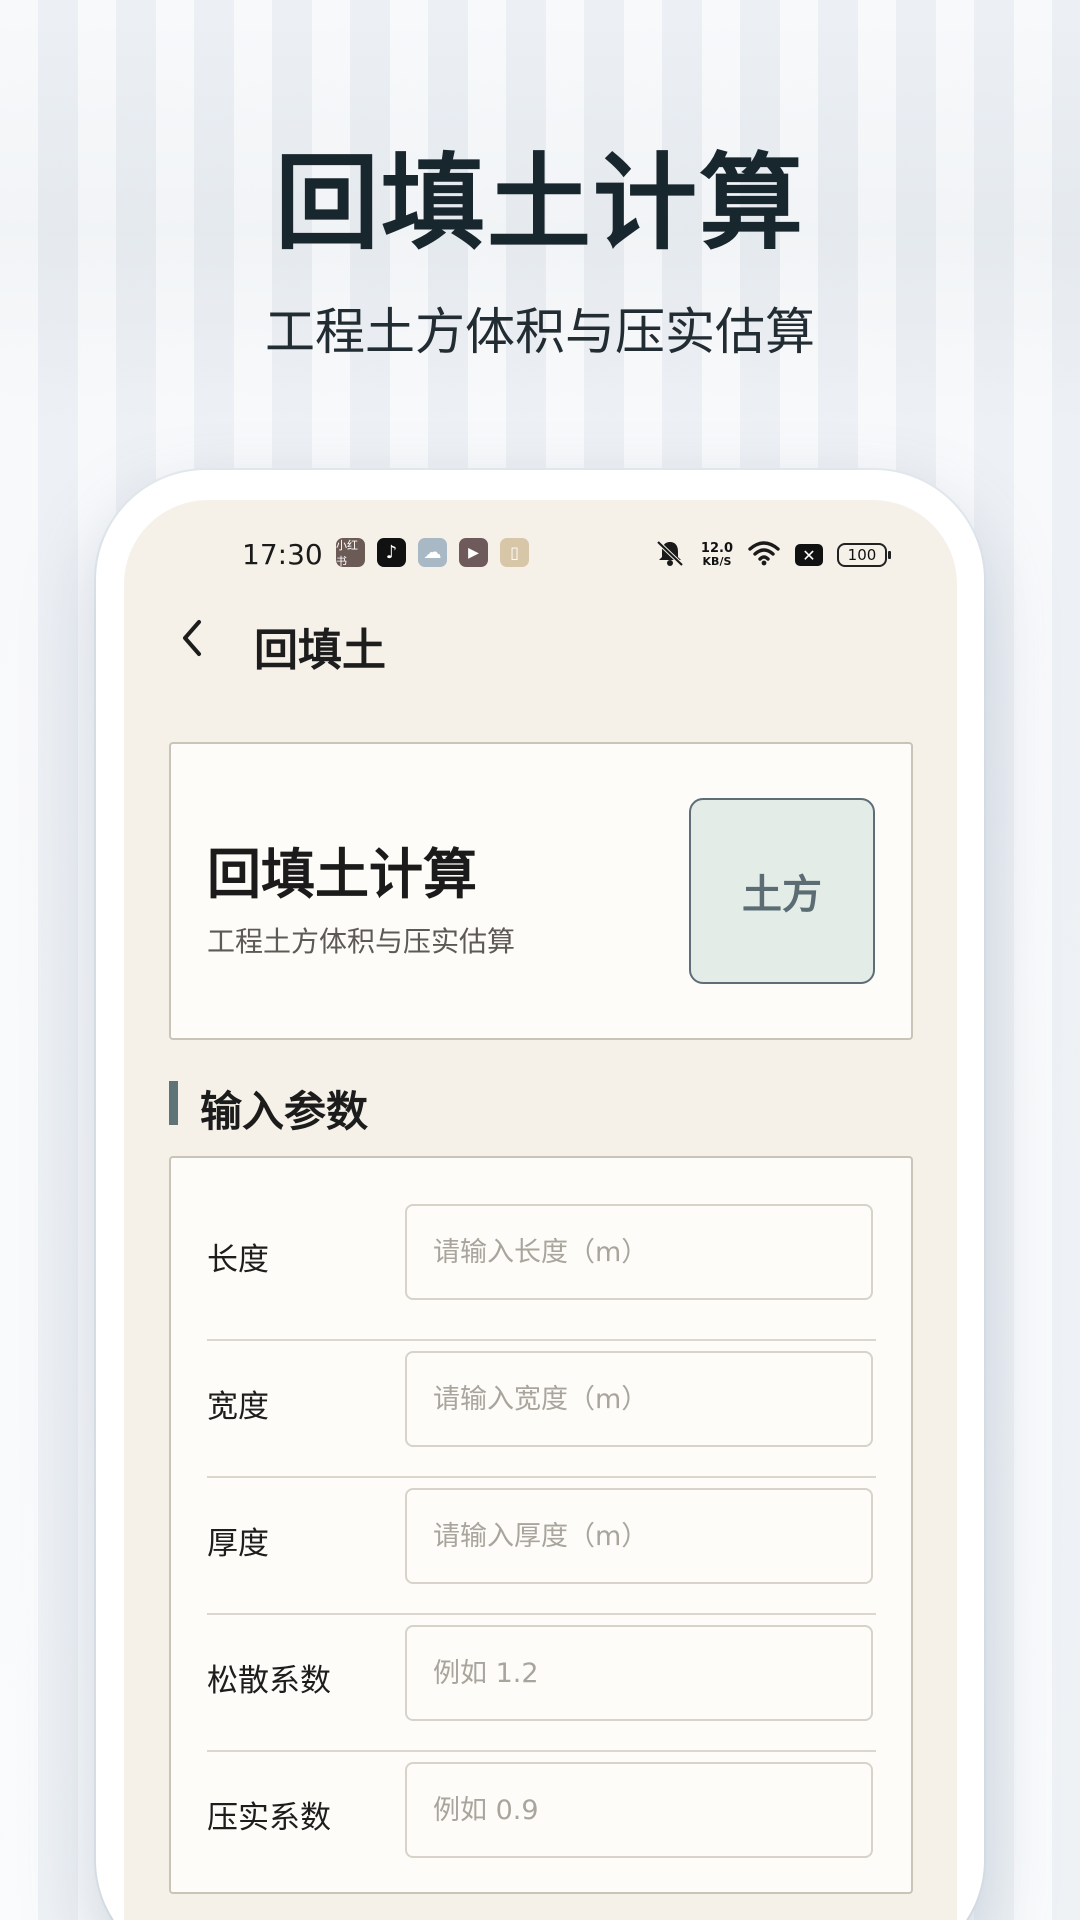 The image size is (1080, 1920). Describe the element at coordinates (670, 555) in the screenshot. I see `mute-bell-icon` at that location.